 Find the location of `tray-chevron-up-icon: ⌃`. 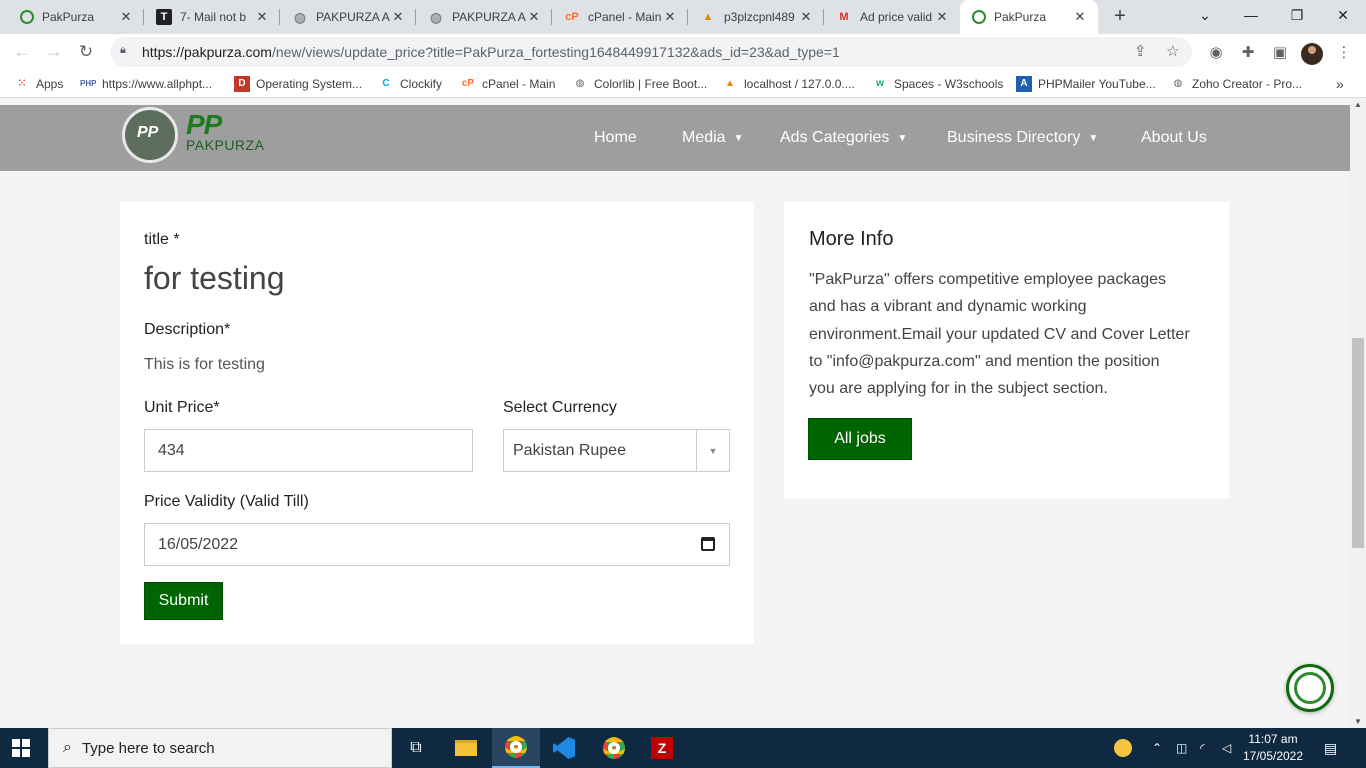

tray-chevron-up-icon: ⌃ is located at coordinates (1157, 748).